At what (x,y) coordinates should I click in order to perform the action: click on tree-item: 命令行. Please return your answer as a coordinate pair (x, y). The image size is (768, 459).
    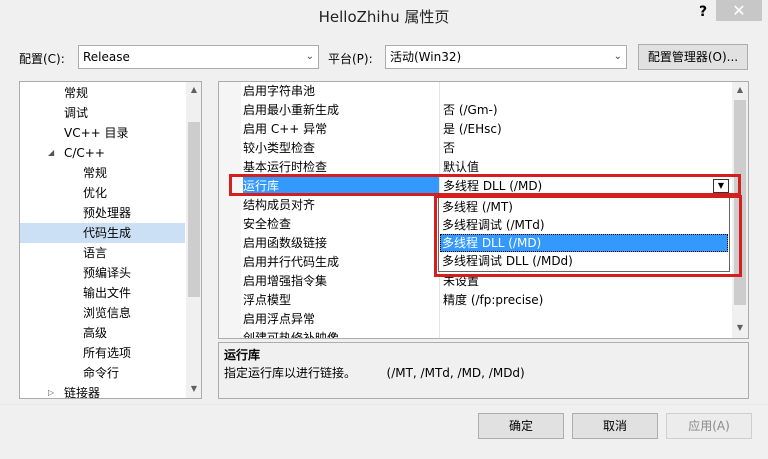
    Looking at the image, I should click on (102, 373).